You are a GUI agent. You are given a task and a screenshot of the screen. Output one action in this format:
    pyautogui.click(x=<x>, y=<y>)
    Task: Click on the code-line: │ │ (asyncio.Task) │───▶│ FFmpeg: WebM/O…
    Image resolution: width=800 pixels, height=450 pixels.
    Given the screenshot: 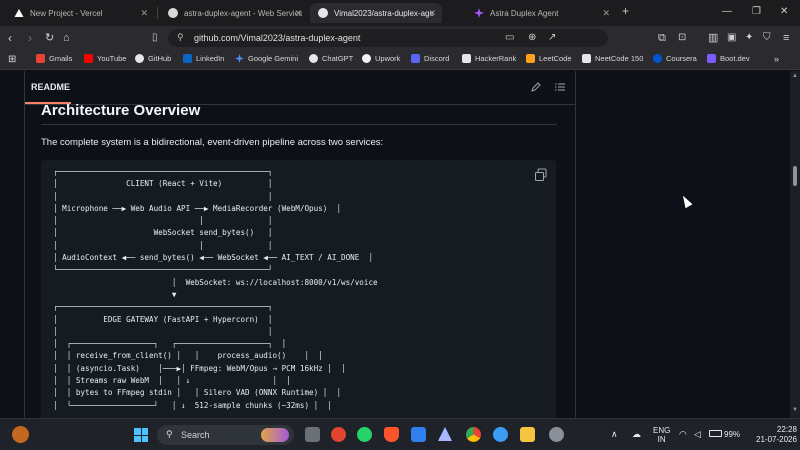 What is the action you would take?
    pyautogui.click(x=199, y=368)
    